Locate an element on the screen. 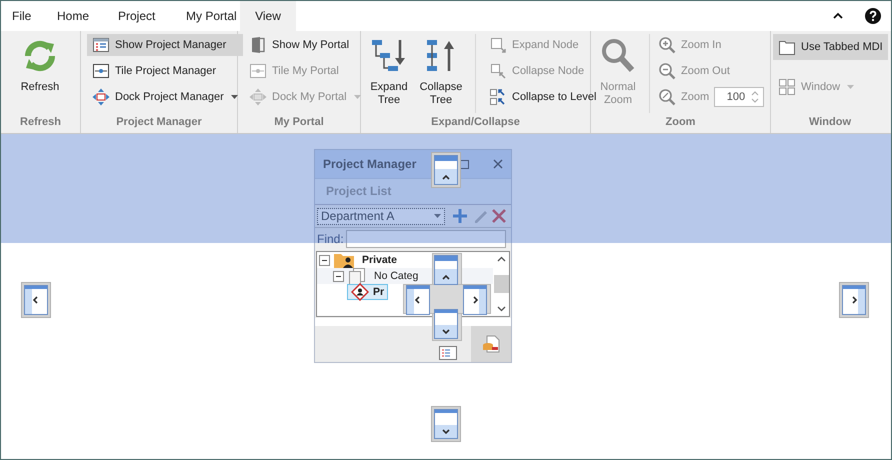 This screenshot has height=460, width=892. ribbon-group-title: My Portal is located at coordinates (299, 122).